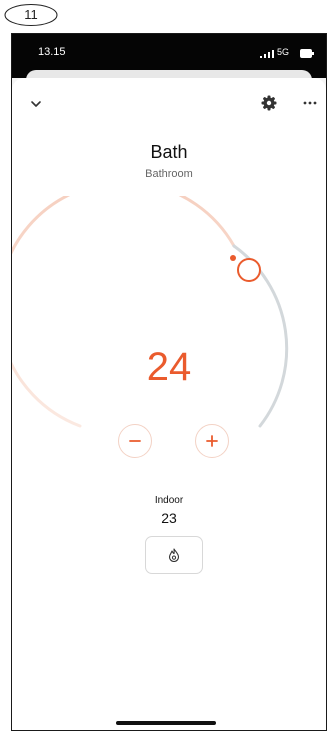  What do you see at coordinates (307, 53) in the screenshot?
I see `battery-icon` at bounding box center [307, 53].